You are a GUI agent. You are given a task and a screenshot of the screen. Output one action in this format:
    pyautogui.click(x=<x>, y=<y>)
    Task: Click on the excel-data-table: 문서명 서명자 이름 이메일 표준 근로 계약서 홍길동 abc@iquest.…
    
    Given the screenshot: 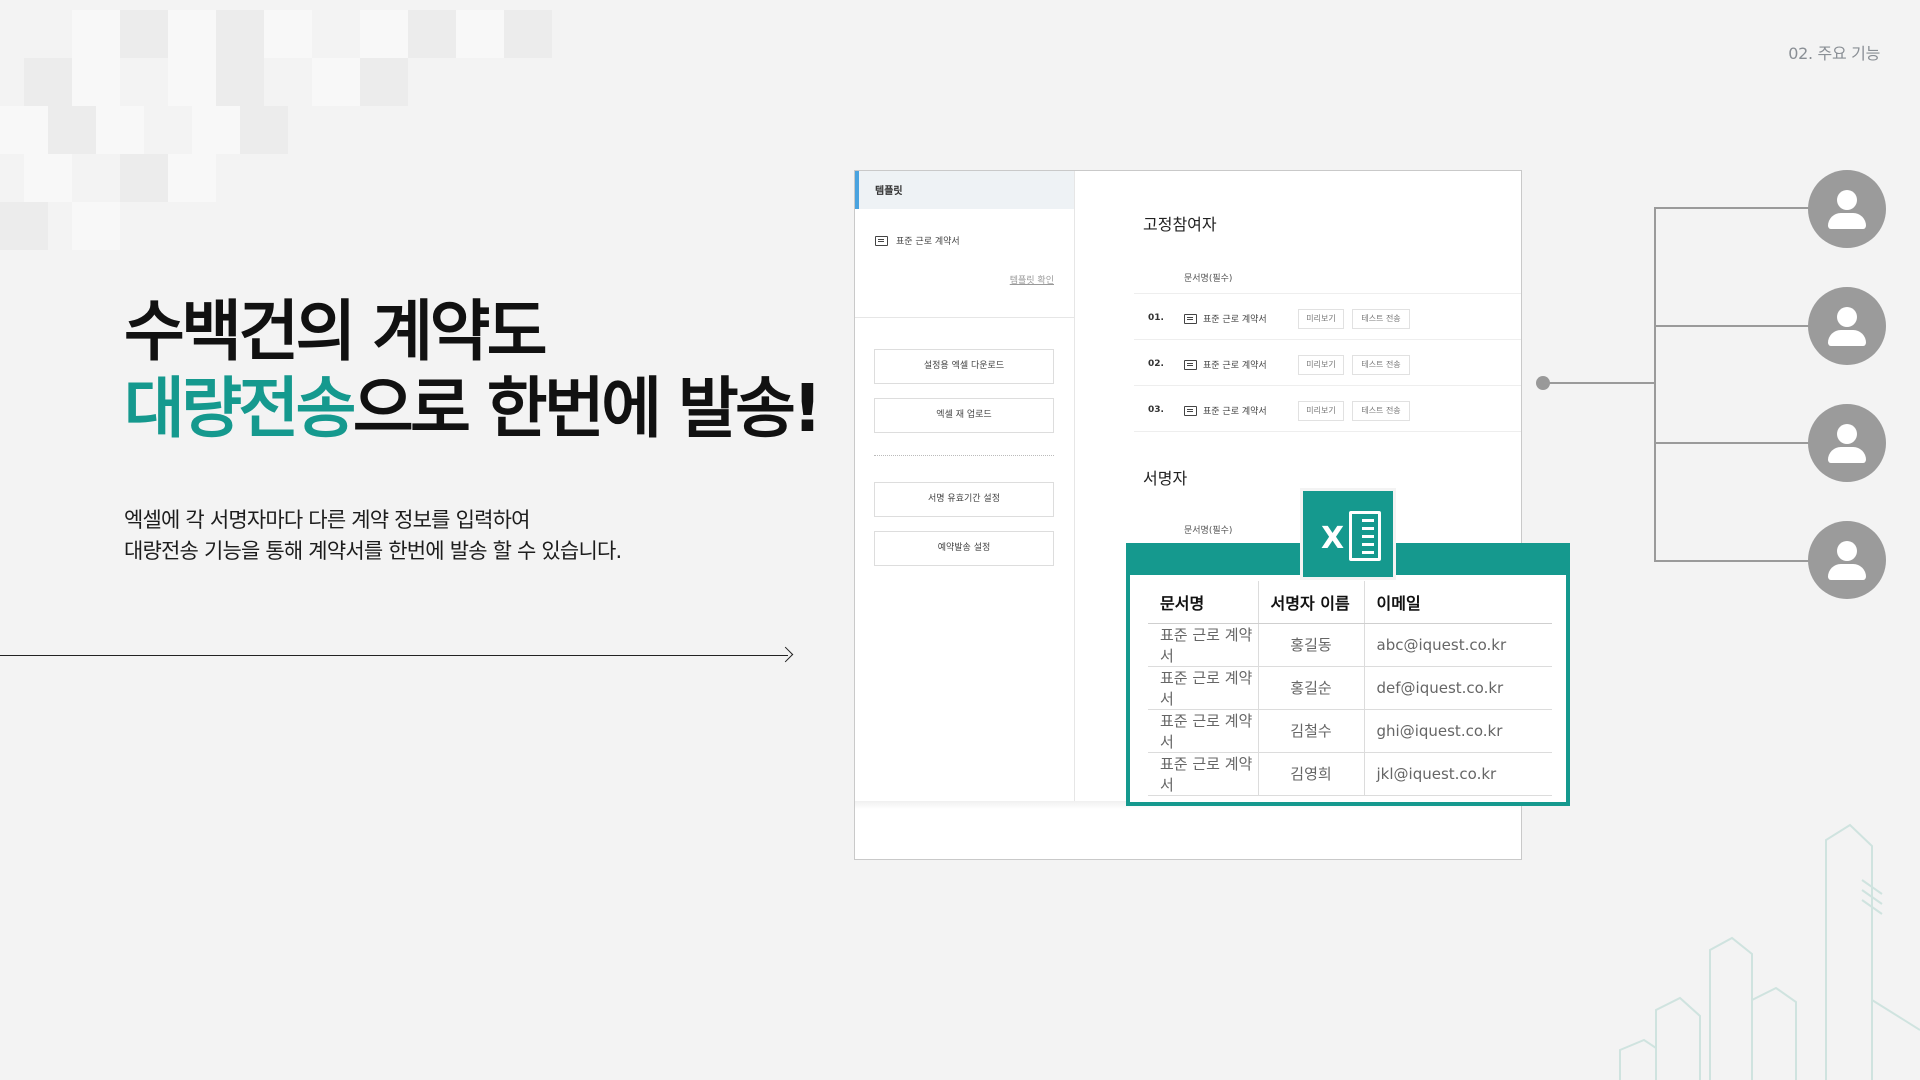 What is the action you would take?
    pyautogui.click(x=1350, y=688)
    